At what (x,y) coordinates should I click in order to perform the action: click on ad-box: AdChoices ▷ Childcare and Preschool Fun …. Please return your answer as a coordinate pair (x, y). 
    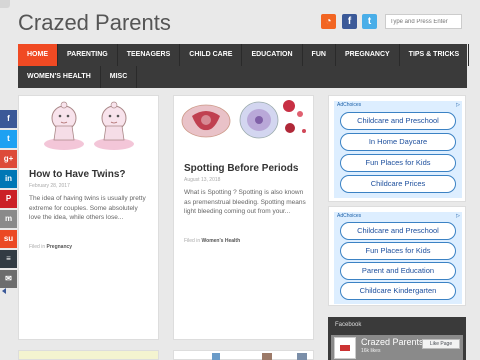
    Looking at the image, I should click on (398, 258).